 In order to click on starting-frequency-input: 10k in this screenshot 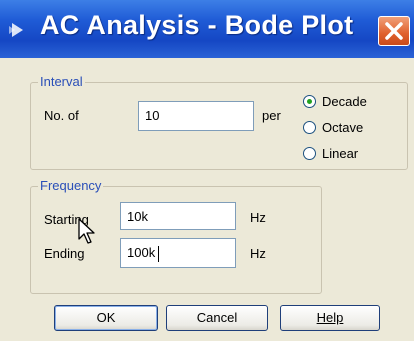, I will do `click(178, 216)`.